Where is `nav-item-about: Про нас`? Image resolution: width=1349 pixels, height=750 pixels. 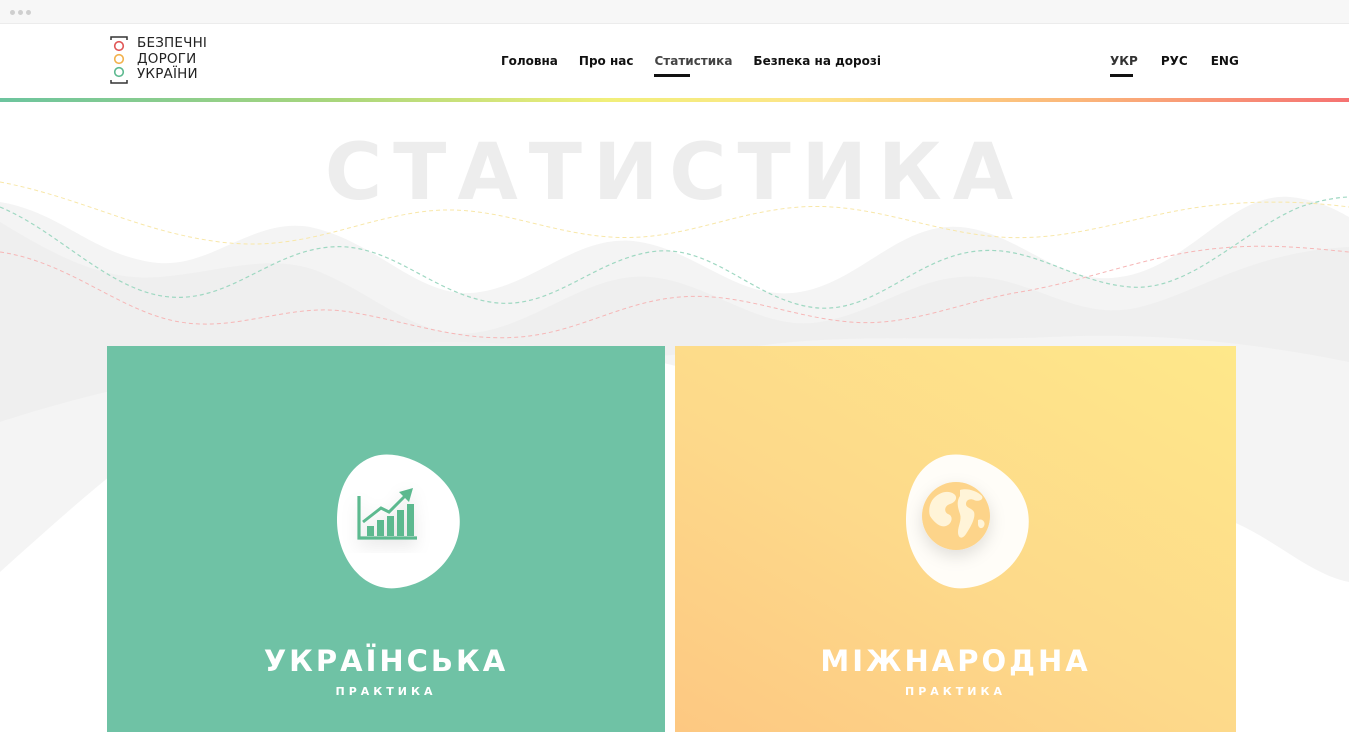
nav-item-about: Про нас is located at coordinates (606, 65).